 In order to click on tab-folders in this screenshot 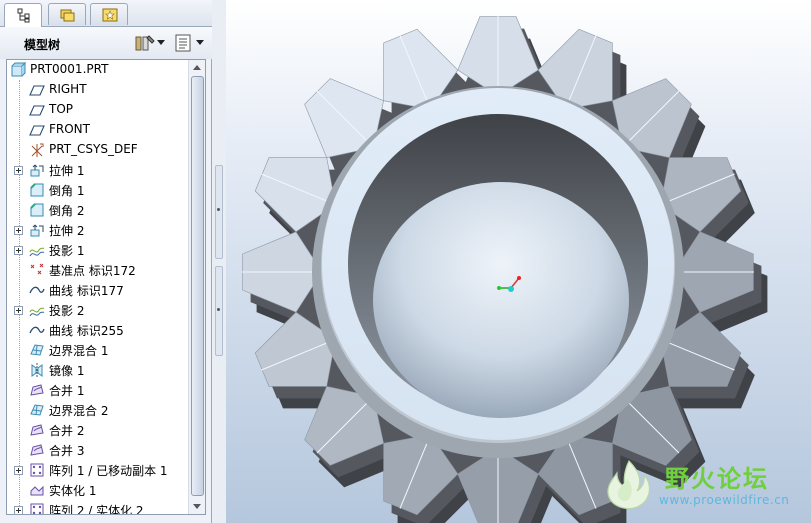, I will do `click(67, 14)`.